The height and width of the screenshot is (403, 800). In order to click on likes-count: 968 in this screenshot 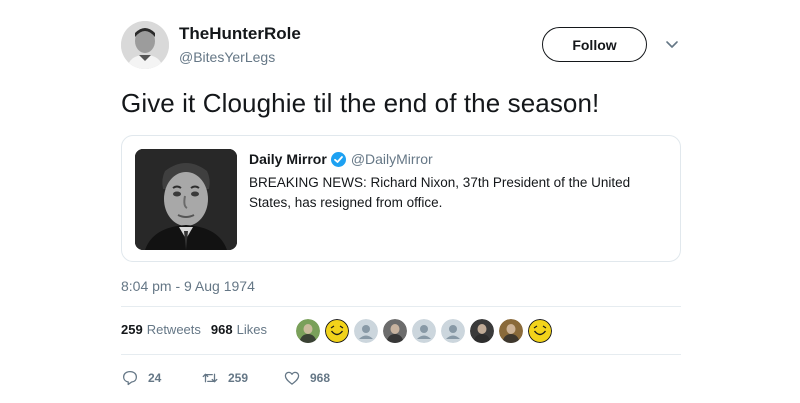, I will do `click(221, 329)`.